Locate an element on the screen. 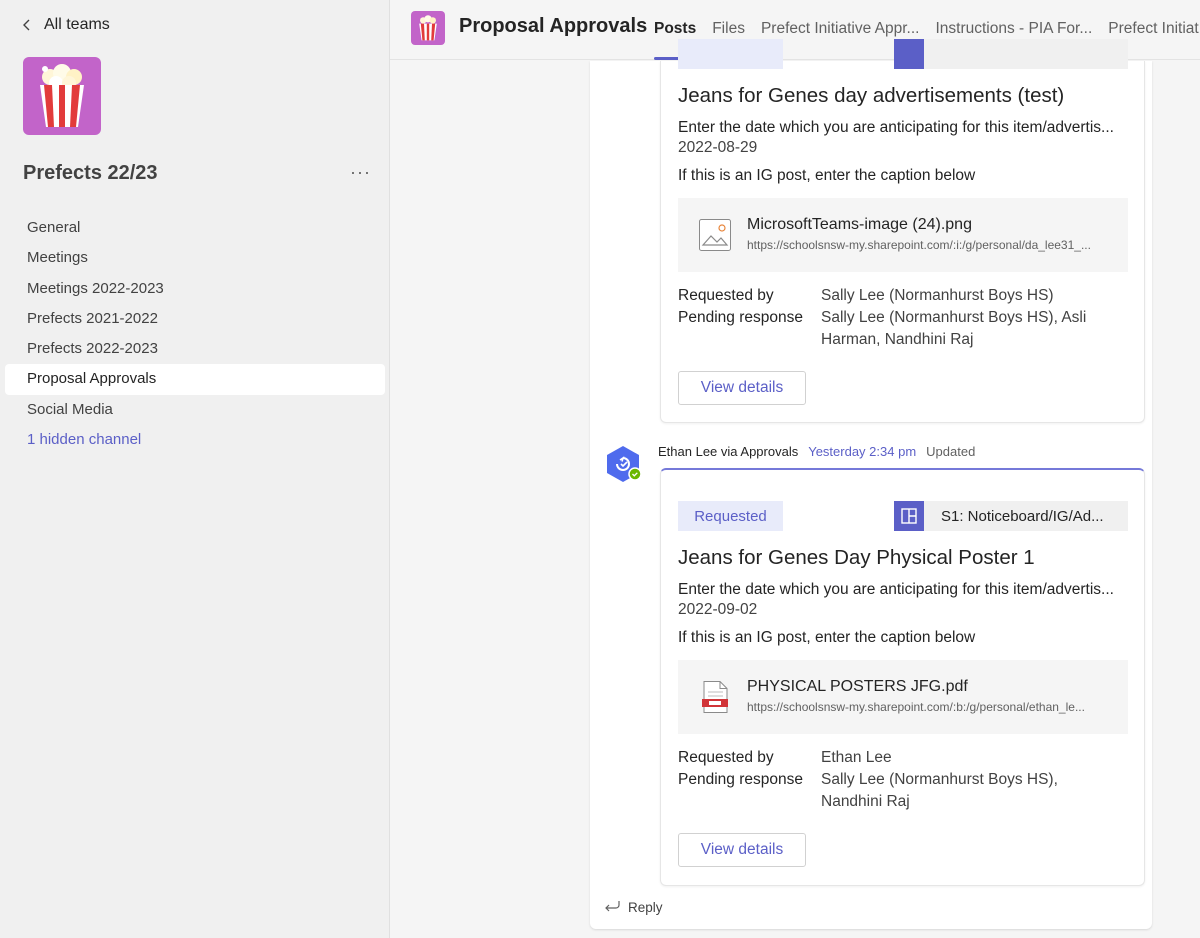  channel-social-media: Social Media is located at coordinates (195, 410).